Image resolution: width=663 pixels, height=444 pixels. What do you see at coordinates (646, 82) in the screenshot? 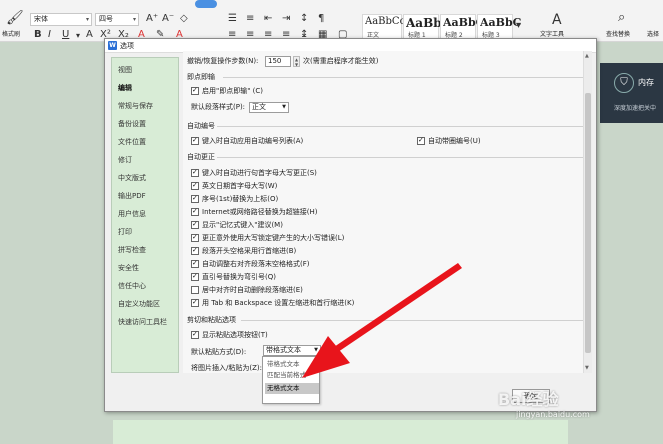
I see `memory-label: 内存` at bounding box center [646, 82].